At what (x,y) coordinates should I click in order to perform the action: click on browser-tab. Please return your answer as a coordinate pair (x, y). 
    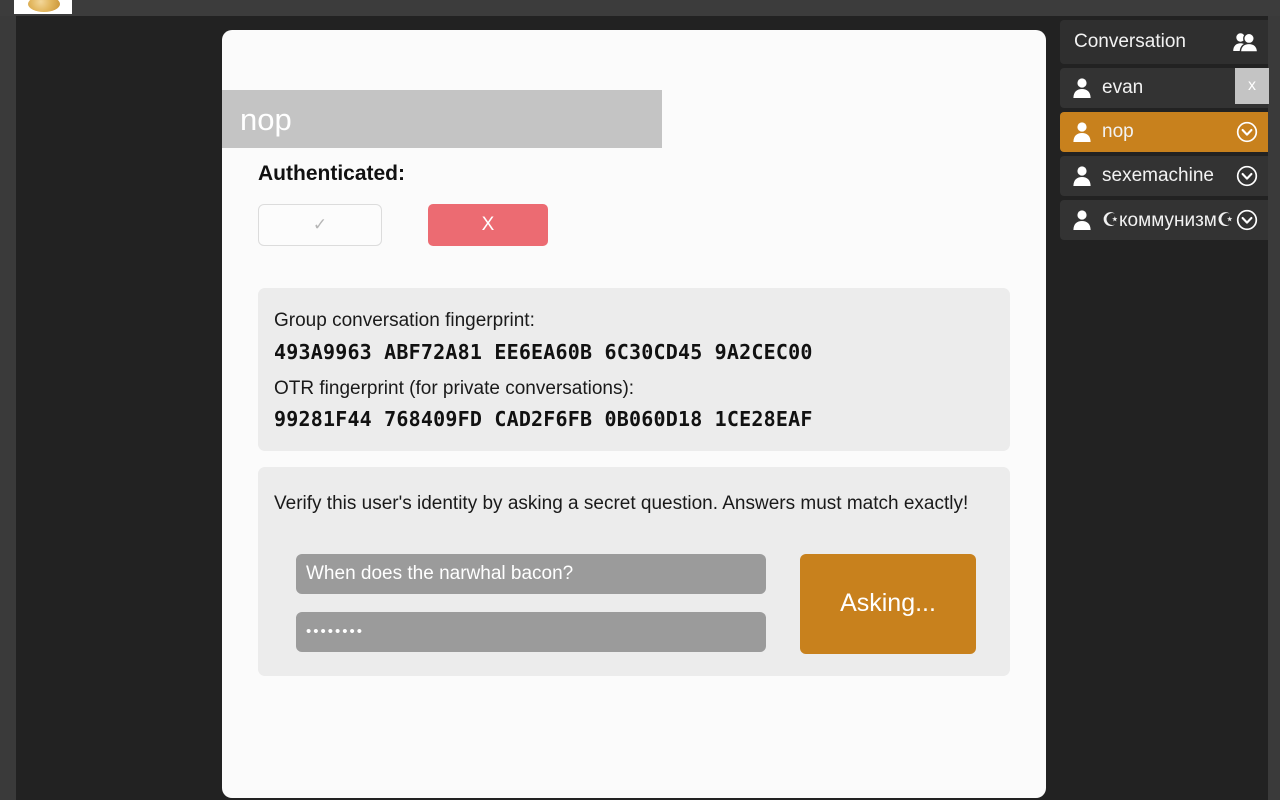
    Looking at the image, I should click on (43, 7).